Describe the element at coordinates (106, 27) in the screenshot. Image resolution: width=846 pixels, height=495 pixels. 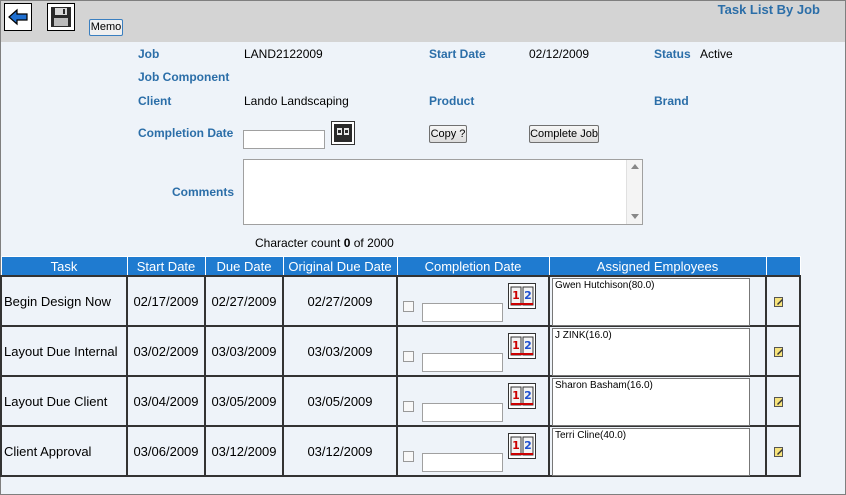
I see `memo-button: Memo` at that location.